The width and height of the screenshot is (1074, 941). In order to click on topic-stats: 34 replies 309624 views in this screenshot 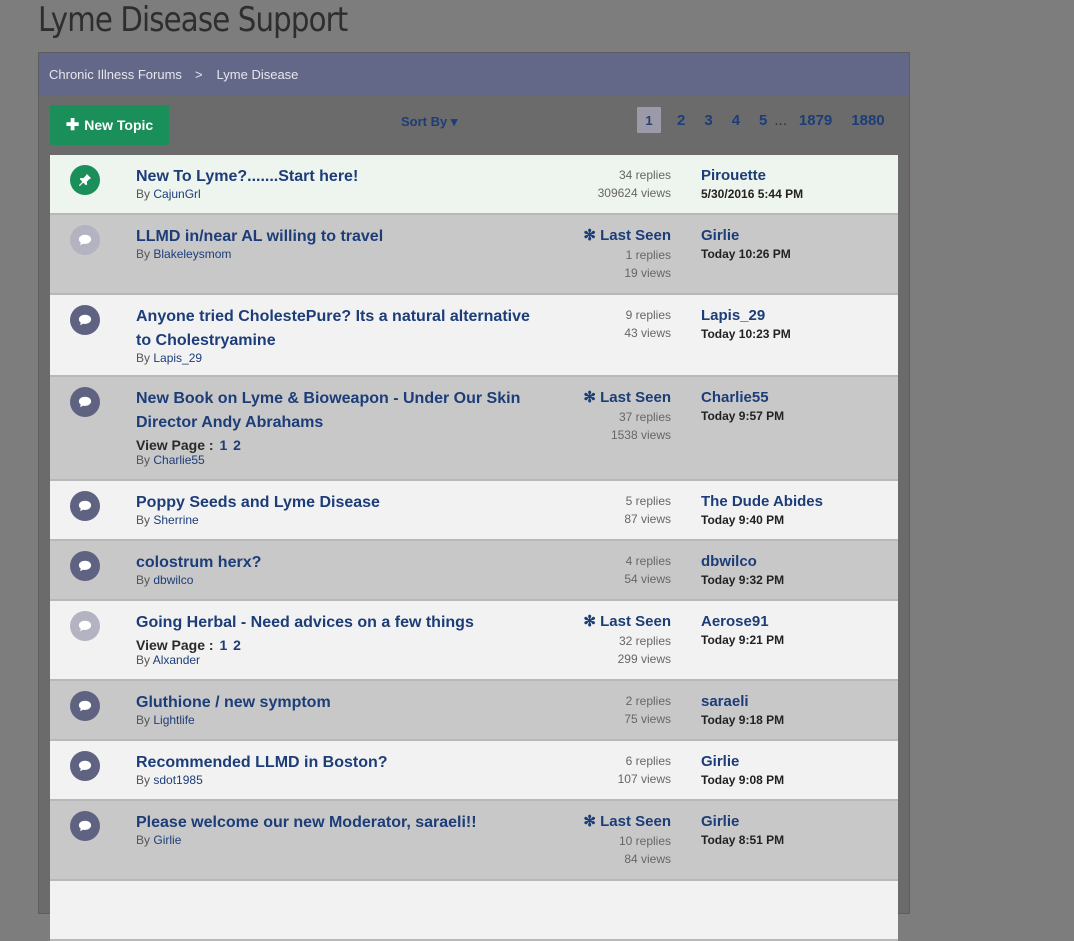, I will do `click(634, 184)`.